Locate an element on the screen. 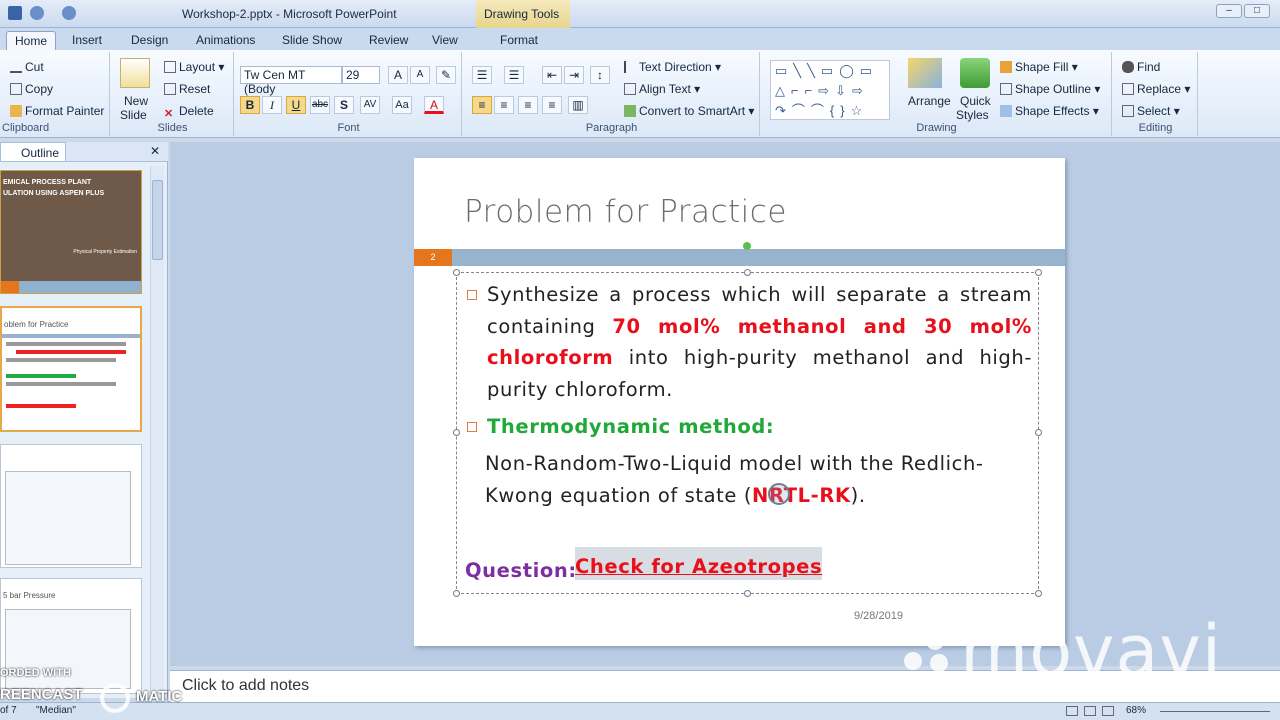  tab-outline: Outline is located at coordinates (33, 152).